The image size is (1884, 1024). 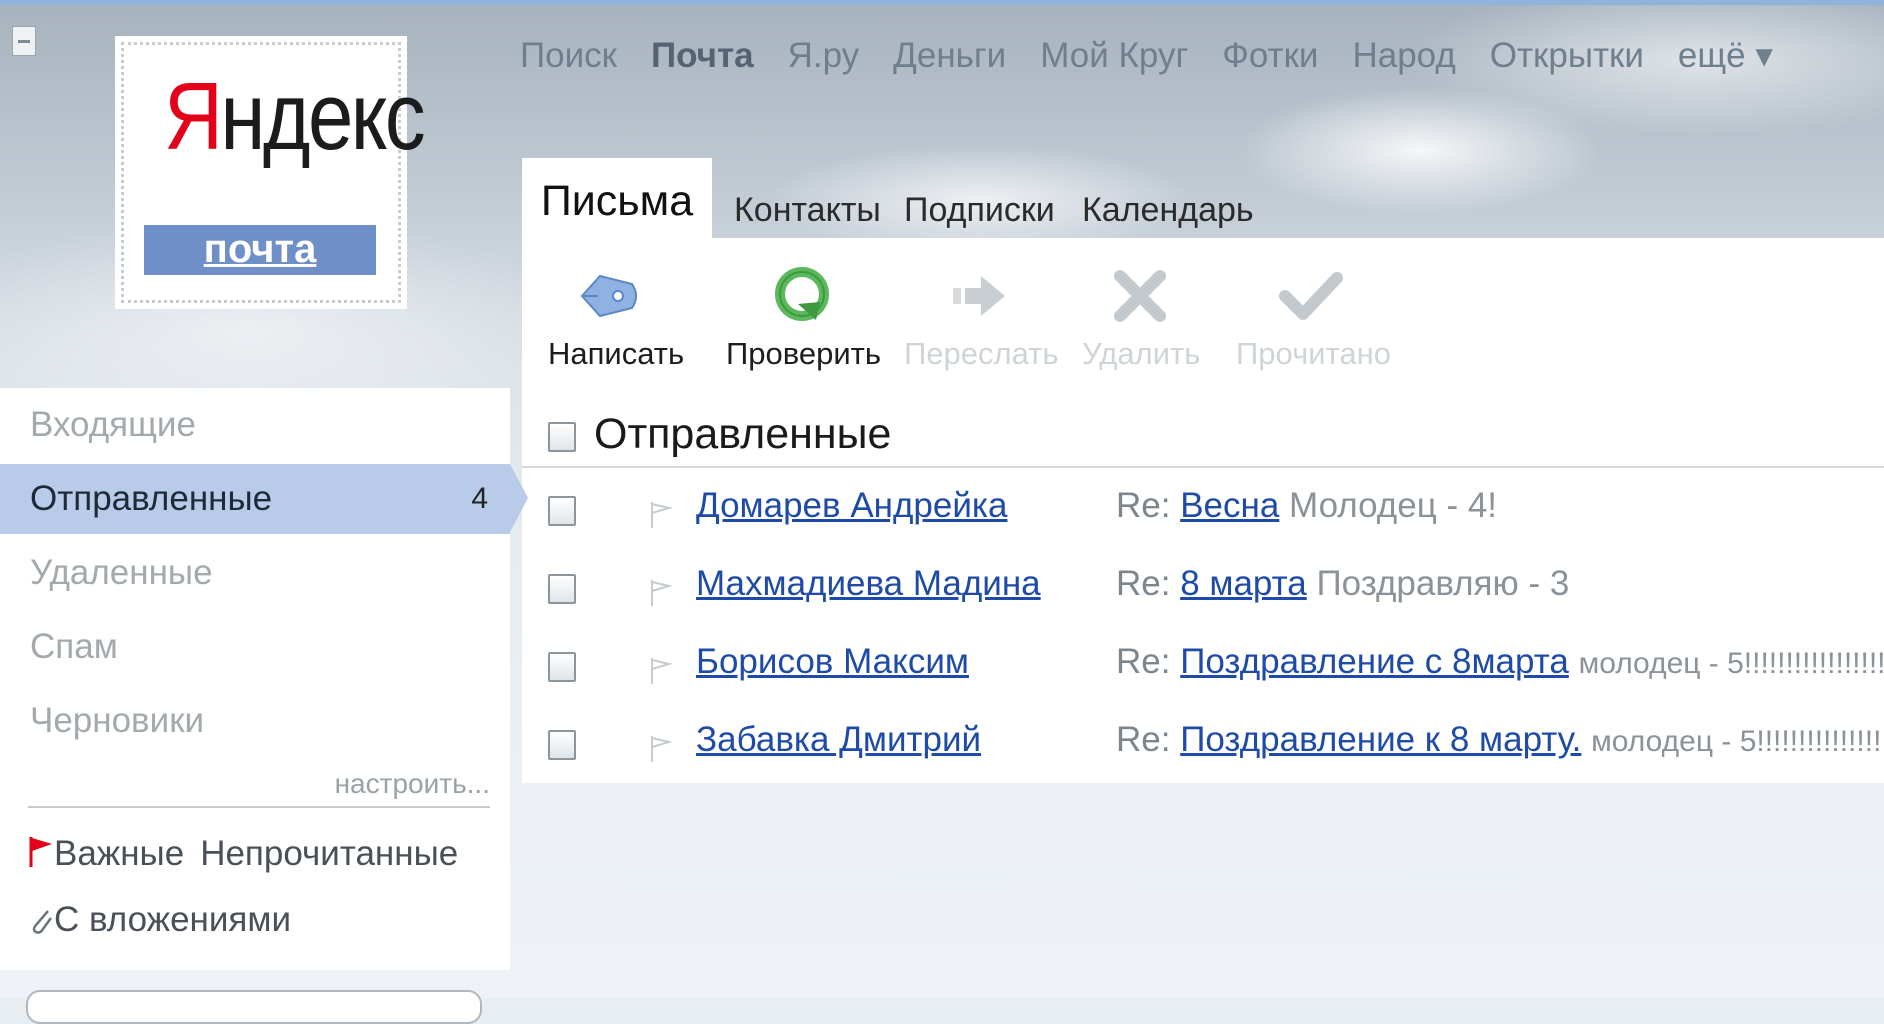 I want to click on service-yaru: Я.ру, so click(x=824, y=56).